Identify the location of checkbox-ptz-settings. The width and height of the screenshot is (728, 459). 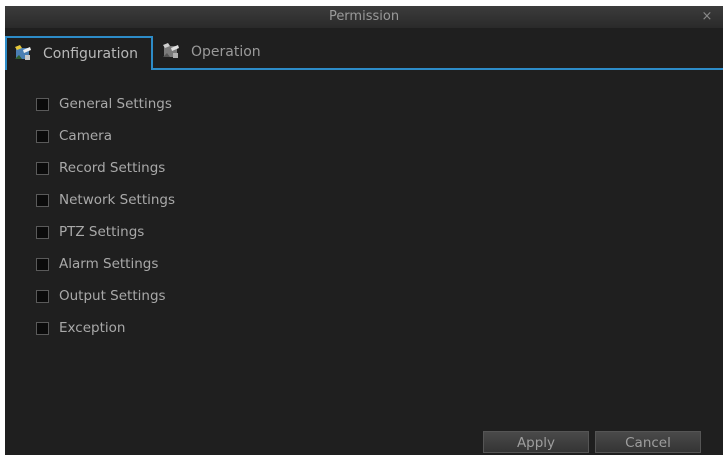
(42, 232).